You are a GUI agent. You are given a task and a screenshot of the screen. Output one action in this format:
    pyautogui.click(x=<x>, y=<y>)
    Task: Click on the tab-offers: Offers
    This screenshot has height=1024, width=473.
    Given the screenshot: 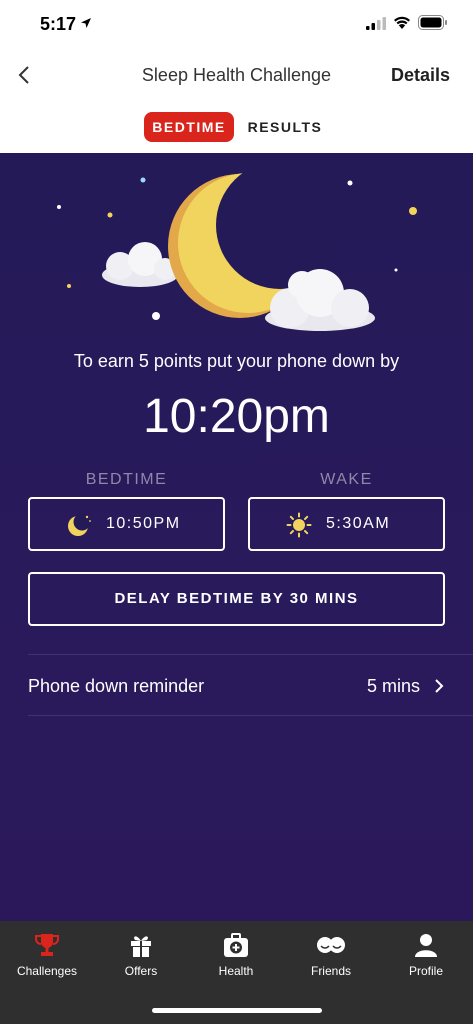 What is the action you would take?
    pyautogui.click(x=141, y=956)
    